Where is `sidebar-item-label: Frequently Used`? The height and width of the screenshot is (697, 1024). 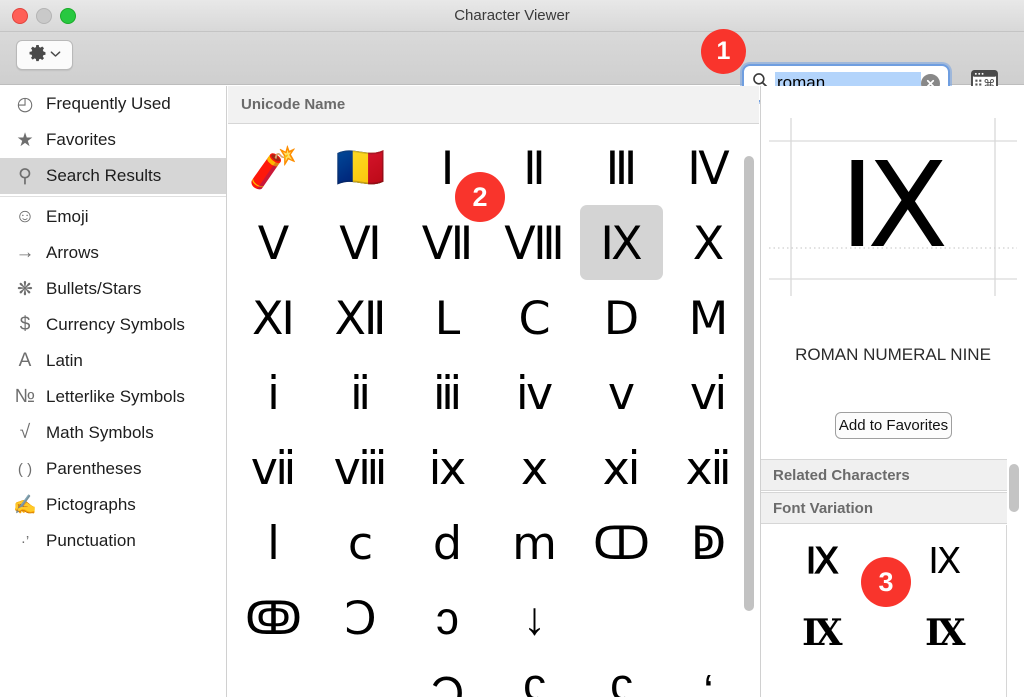
sidebar-item-label: Frequently Used is located at coordinates (108, 103).